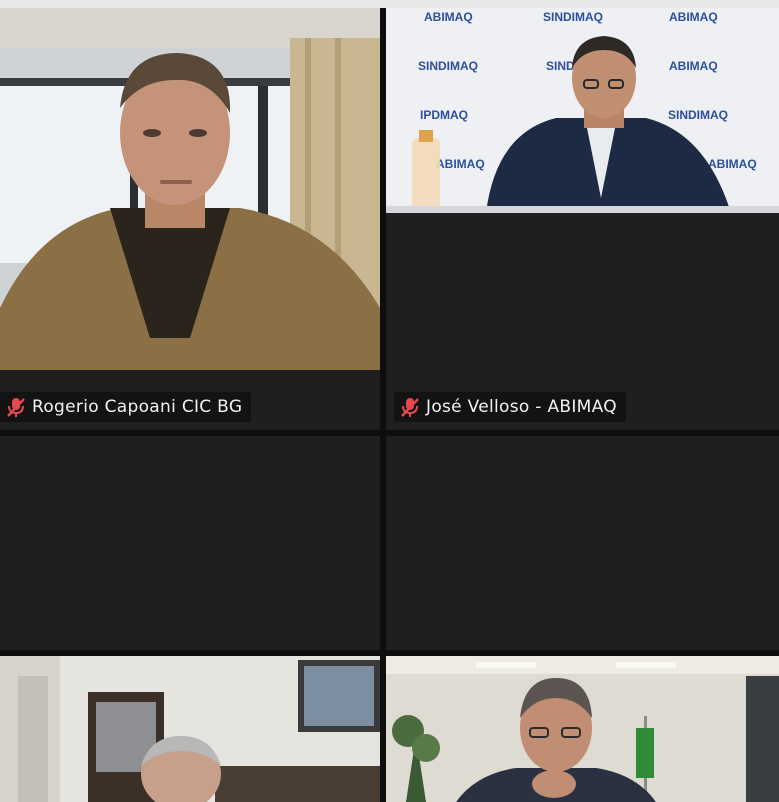  I want to click on participant-name-label: José Velloso - ABIMAQ, so click(510, 407).